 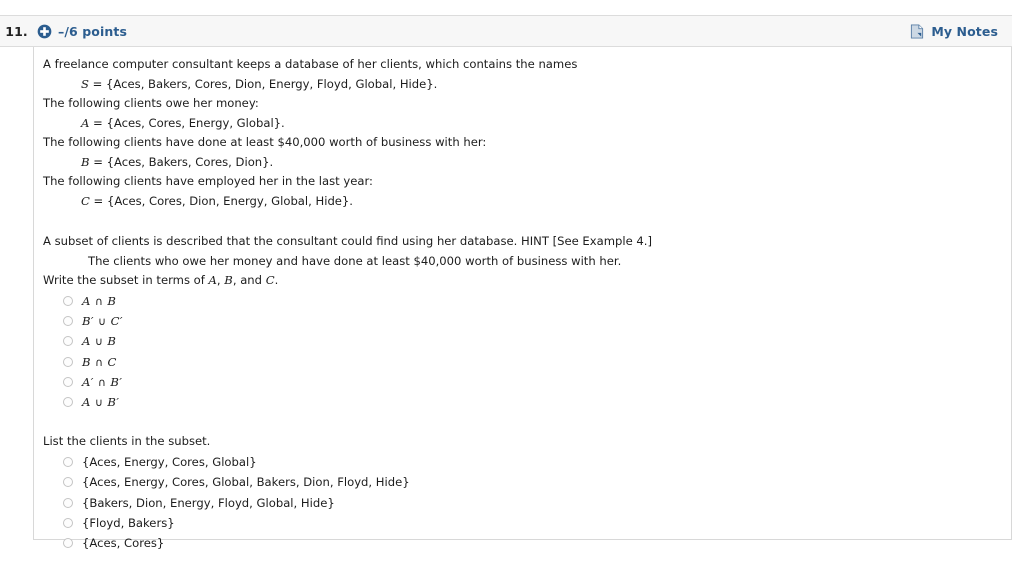 I want to click on my-notes-button: My Notes, so click(x=954, y=31).